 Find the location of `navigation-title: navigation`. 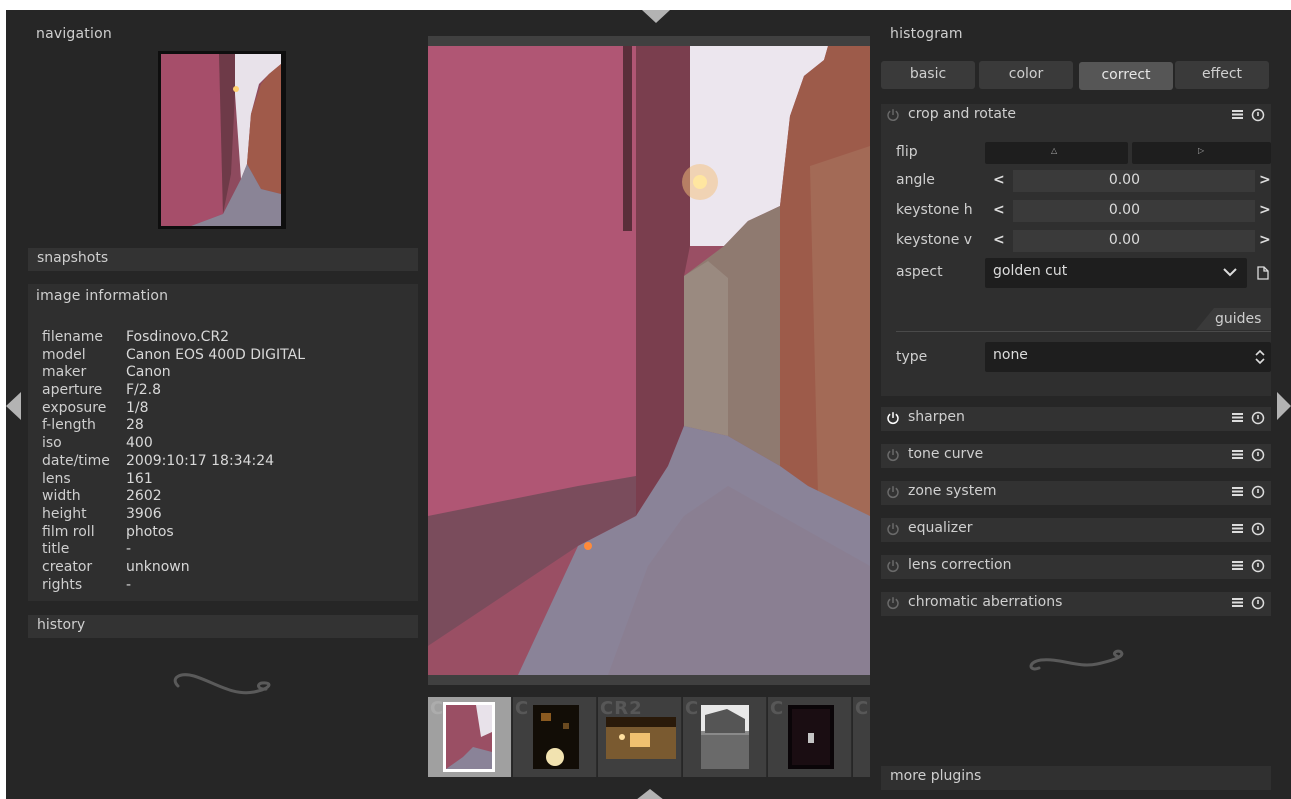

navigation-title: navigation is located at coordinates (74, 34).